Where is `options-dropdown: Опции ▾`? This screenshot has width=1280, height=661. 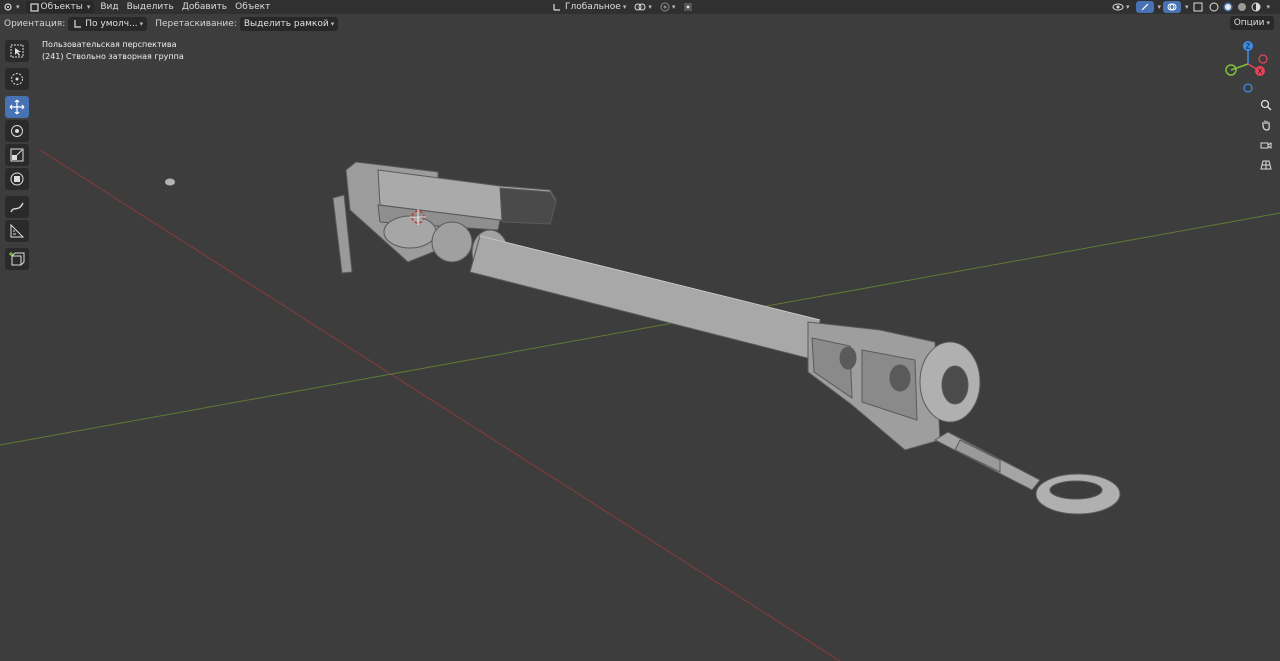
options-dropdown: Опции ▾ is located at coordinates (1251, 23).